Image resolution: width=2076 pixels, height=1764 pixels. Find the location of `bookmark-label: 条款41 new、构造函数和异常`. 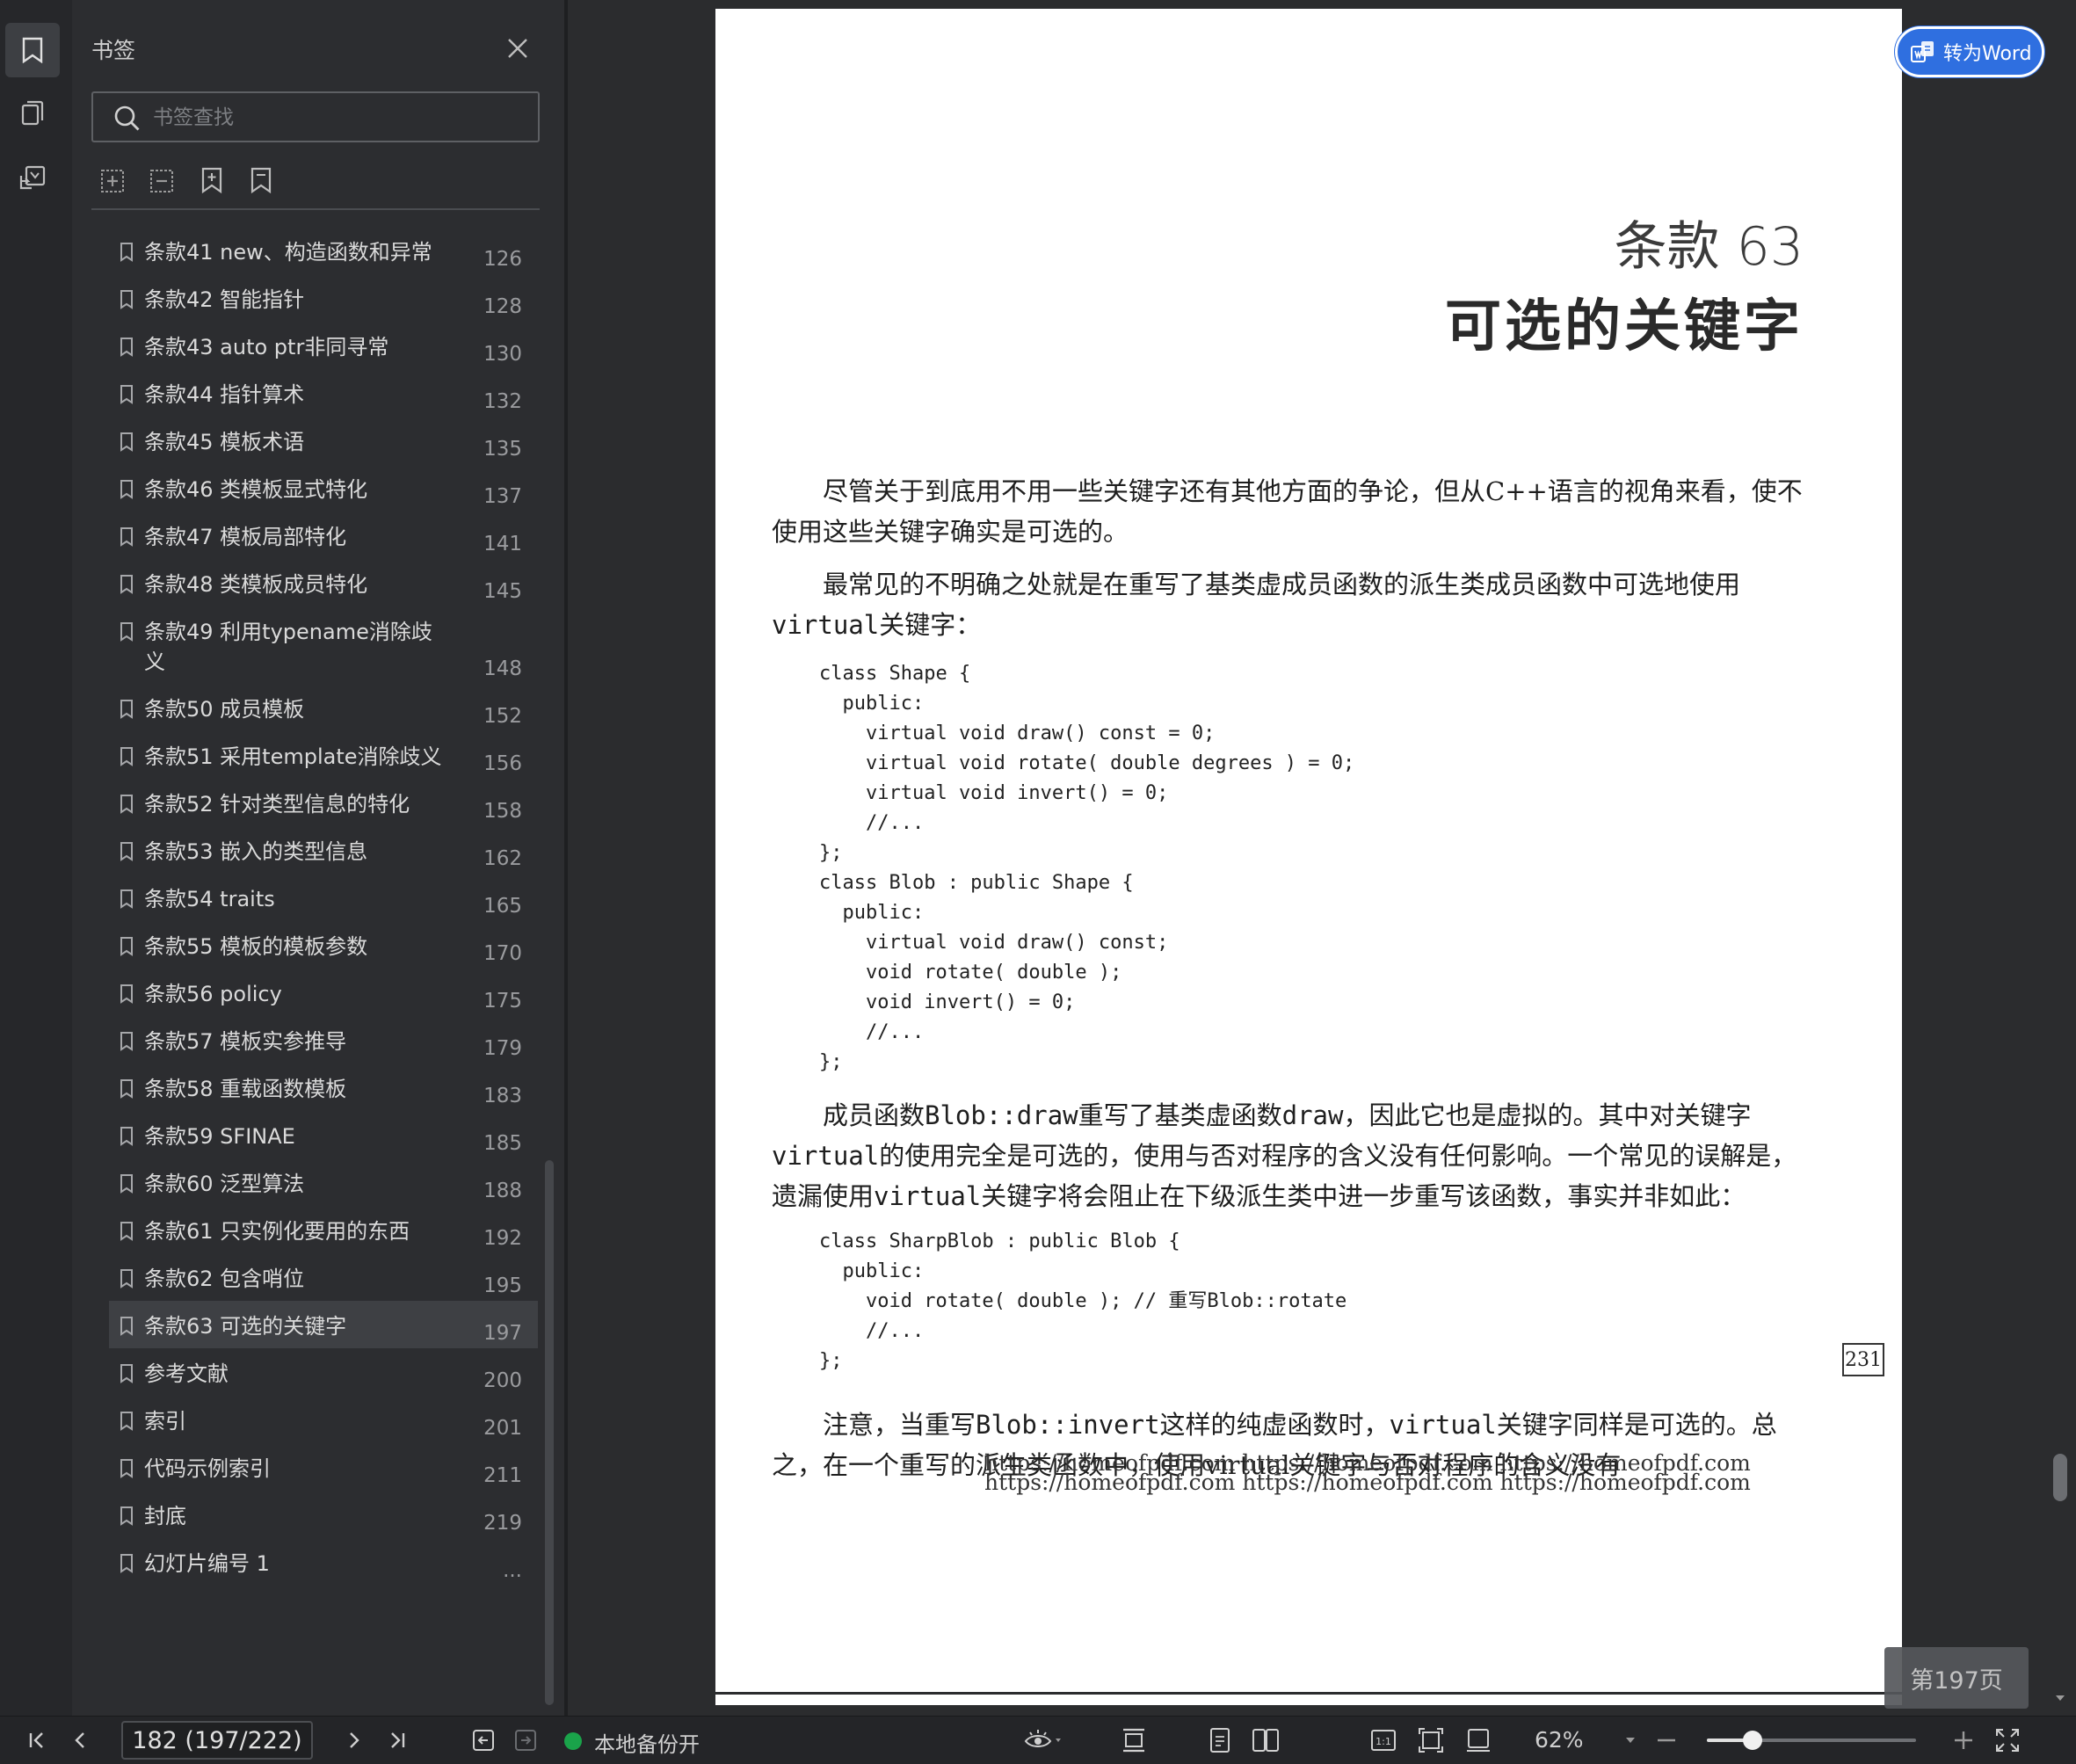

bookmark-label: 条款41 new、构造函数和异常 is located at coordinates (288, 252).